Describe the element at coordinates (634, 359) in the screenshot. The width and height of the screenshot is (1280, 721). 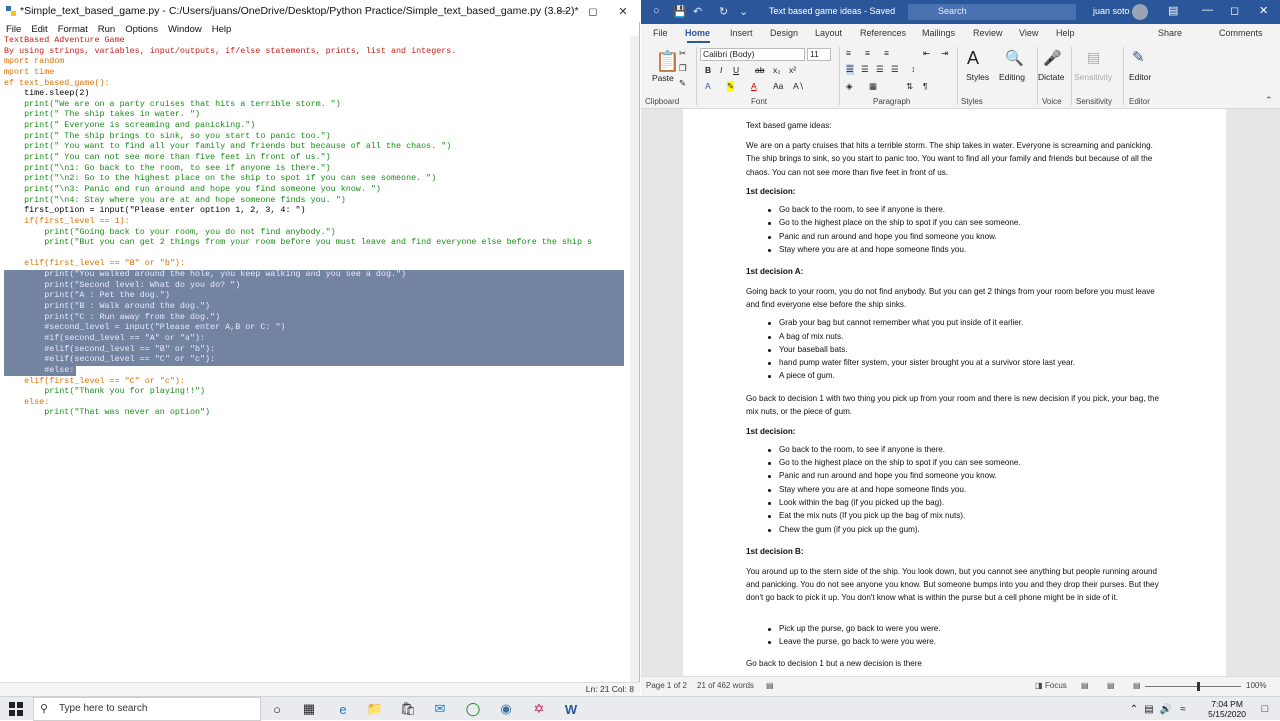
I see `idle-scrollbar` at that location.